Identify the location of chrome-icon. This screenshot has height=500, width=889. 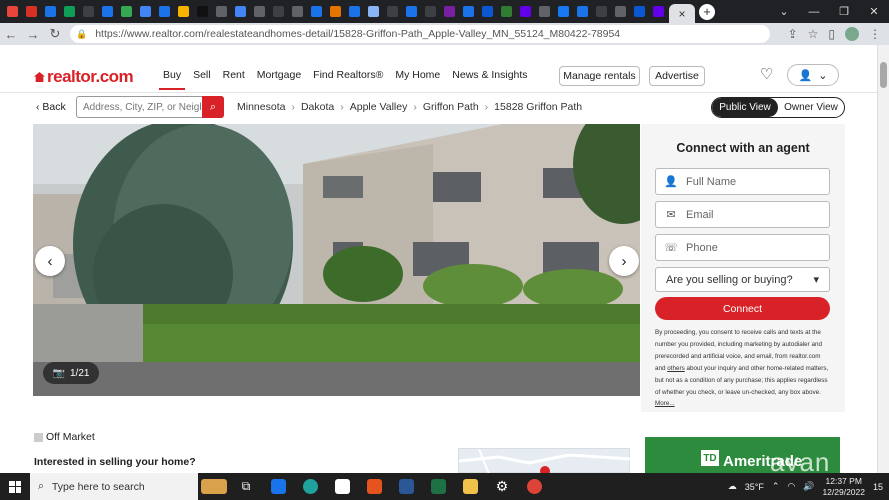
(534, 486).